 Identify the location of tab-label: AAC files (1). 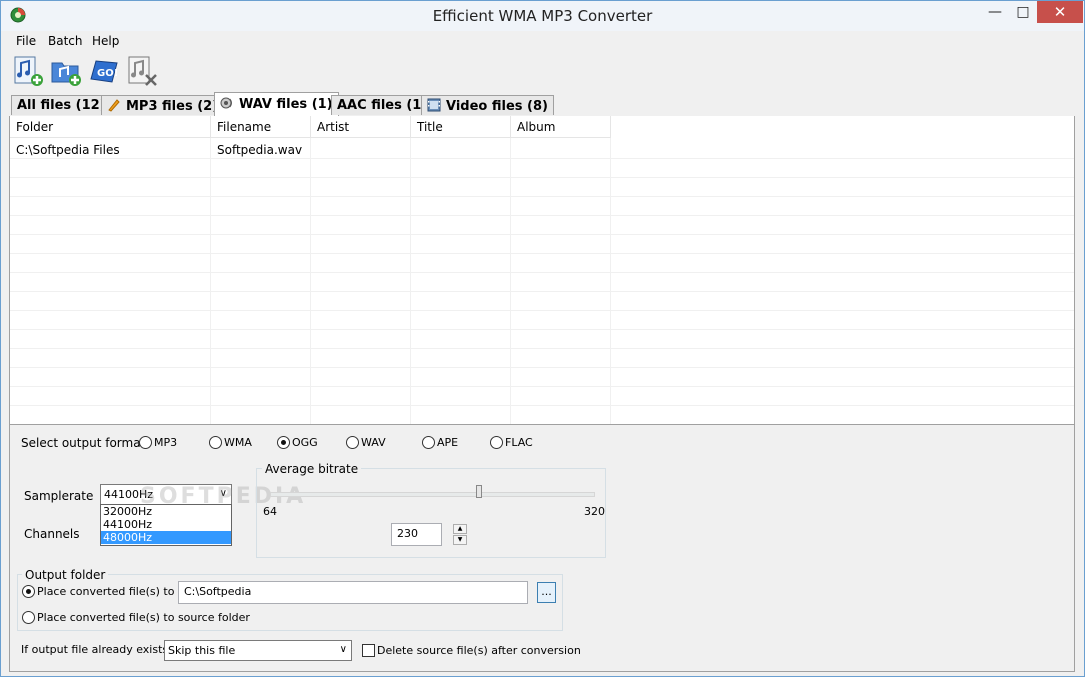
(382, 105).